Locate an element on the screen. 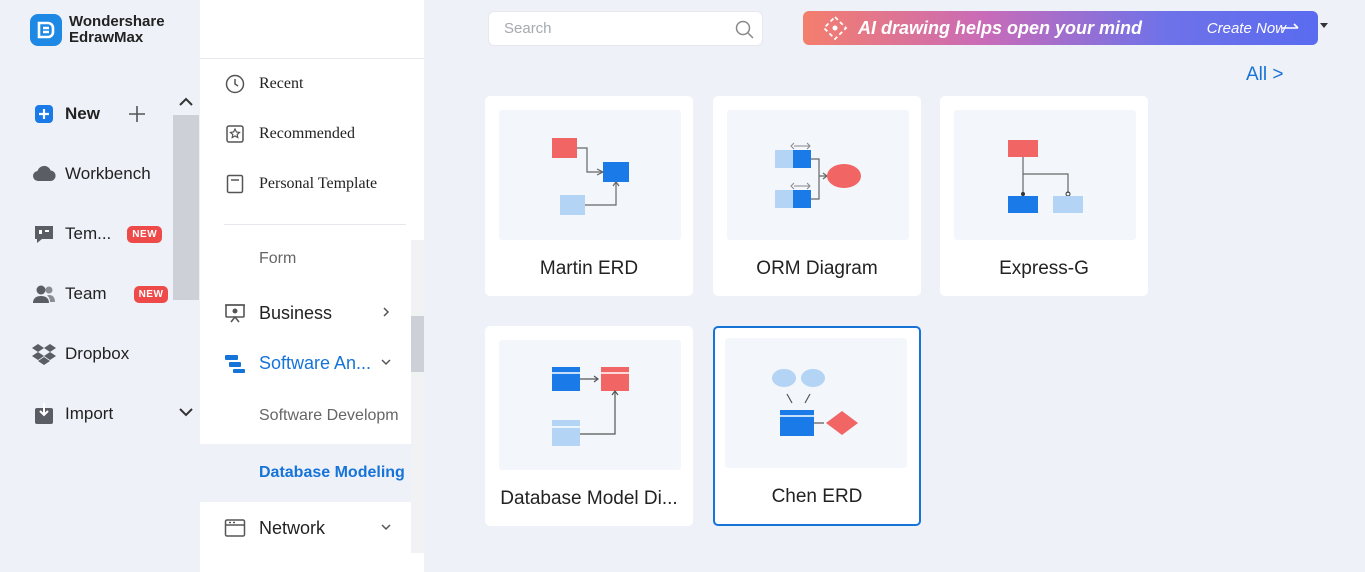 The width and height of the screenshot is (1365, 572). nav-scrollbar is located at coordinates (186, 257).